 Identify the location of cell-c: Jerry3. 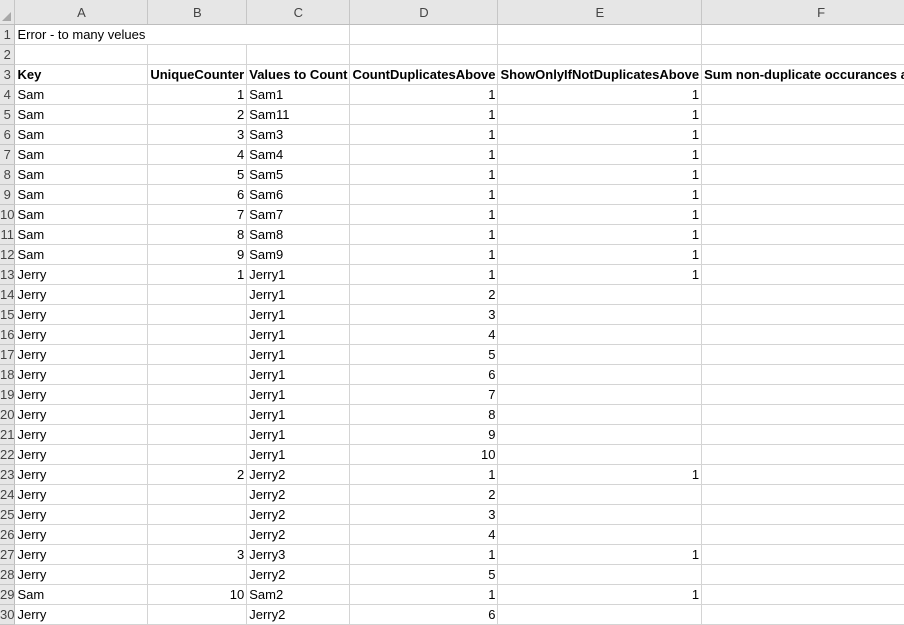
(298, 554).